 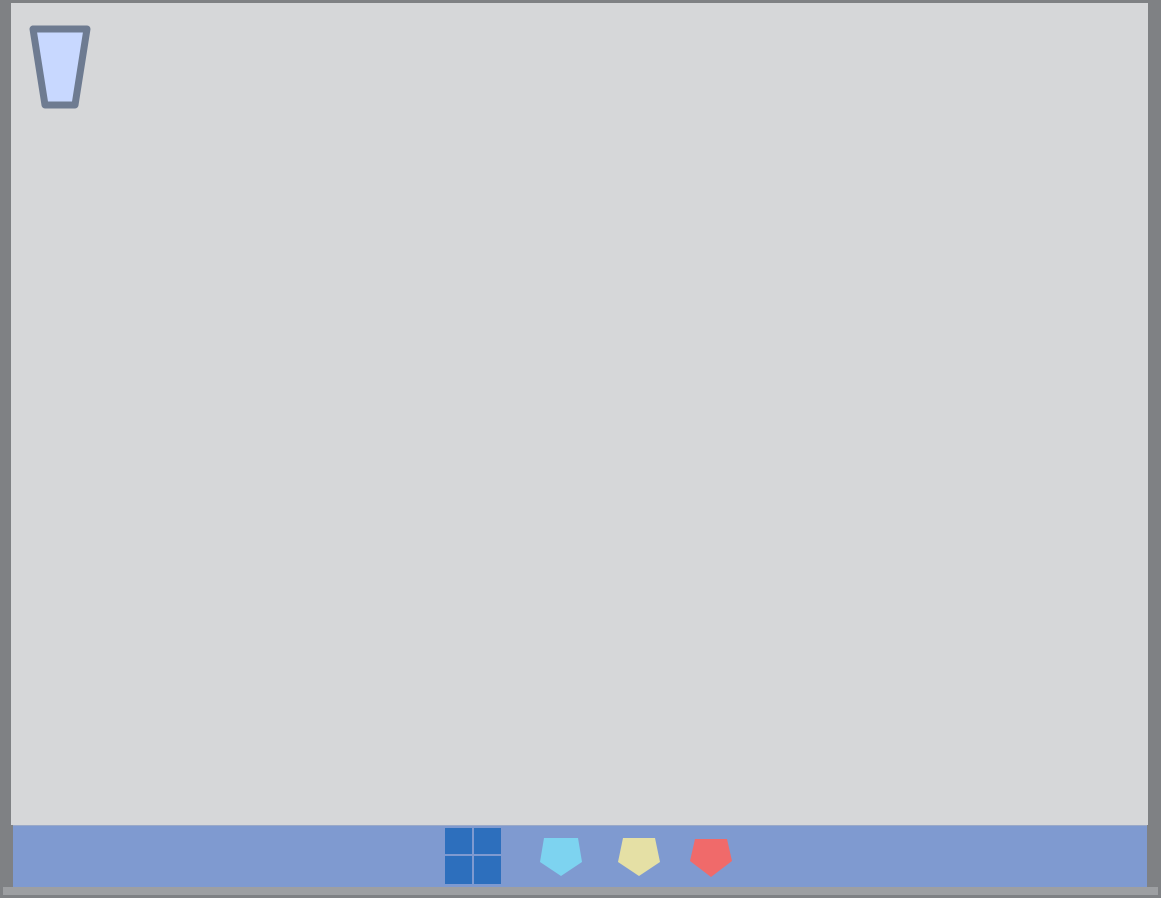 What do you see at coordinates (61, 67) in the screenshot?
I see `recycle-bin-icon` at bounding box center [61, 67].